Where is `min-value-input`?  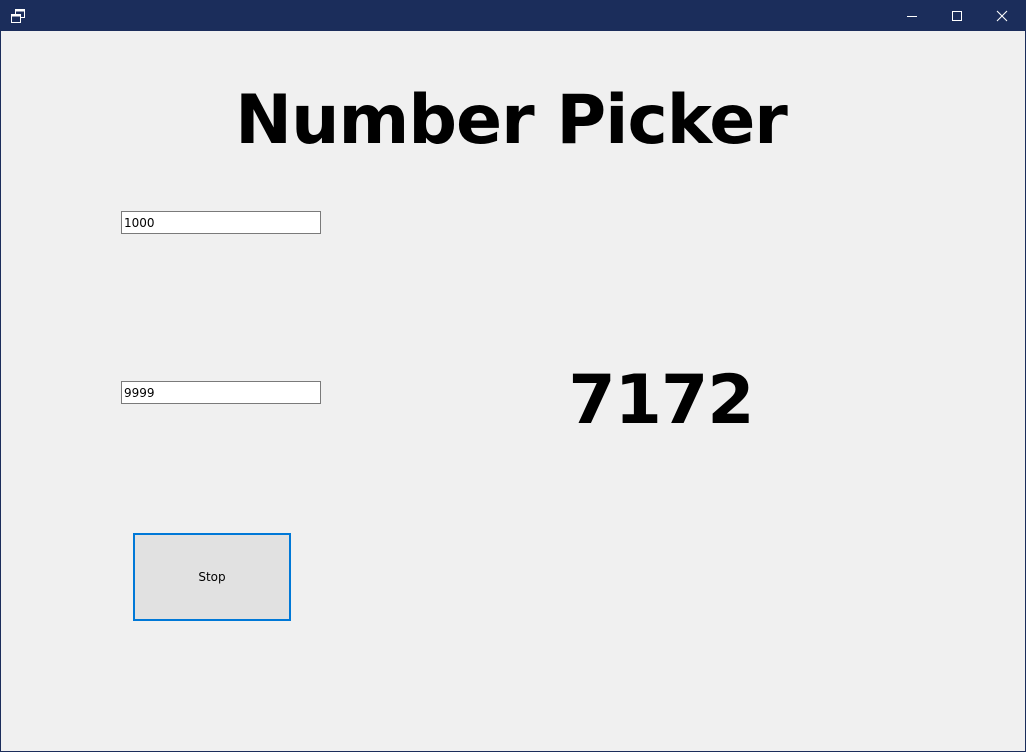
min-value-input is located at coordinates (221, 222).